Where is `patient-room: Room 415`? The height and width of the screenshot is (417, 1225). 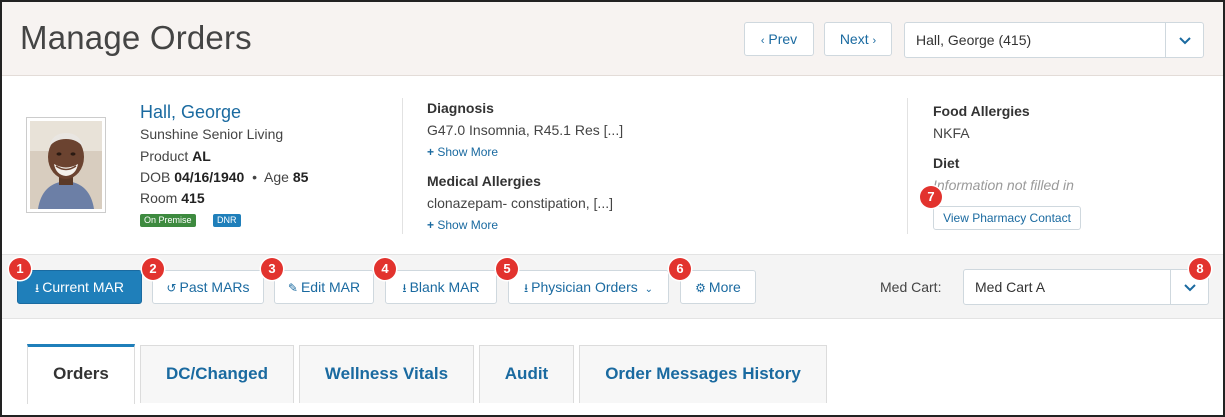
patient-room: Room 415 is located at coordinates (172, 198).